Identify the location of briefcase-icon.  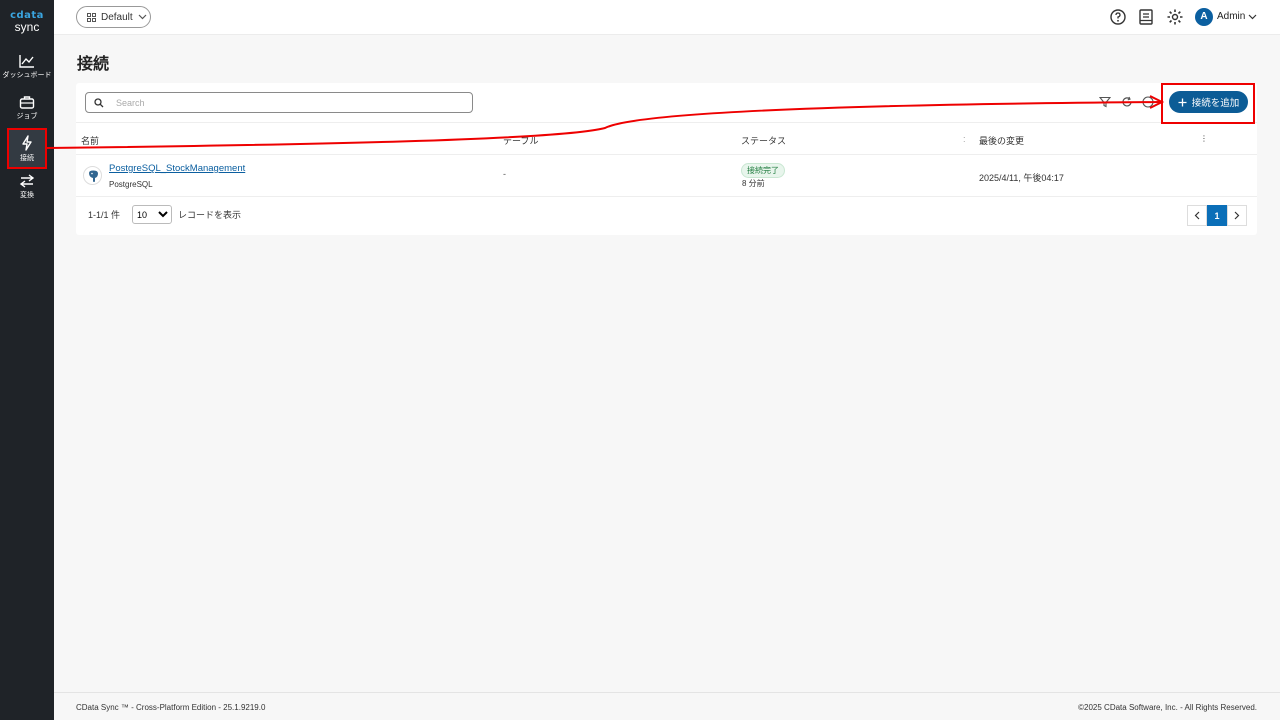
(27, 102).